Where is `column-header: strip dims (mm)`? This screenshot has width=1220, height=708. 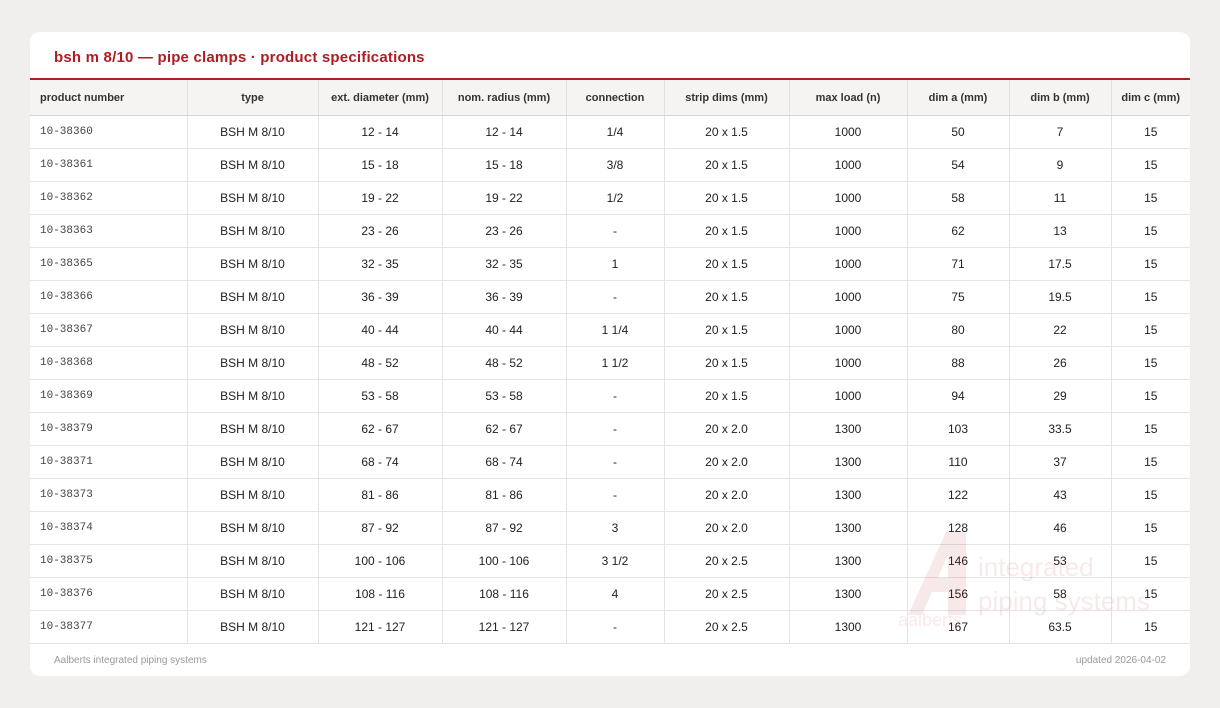
column-header: strip dims (mm) is located at coordinates (727, 98).